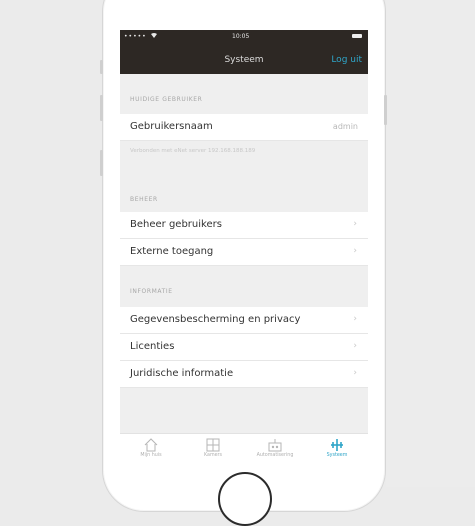  Describe the element at coordinates (135, 36) in the screenshot. I see `signal-indicator: •••••` at that location.